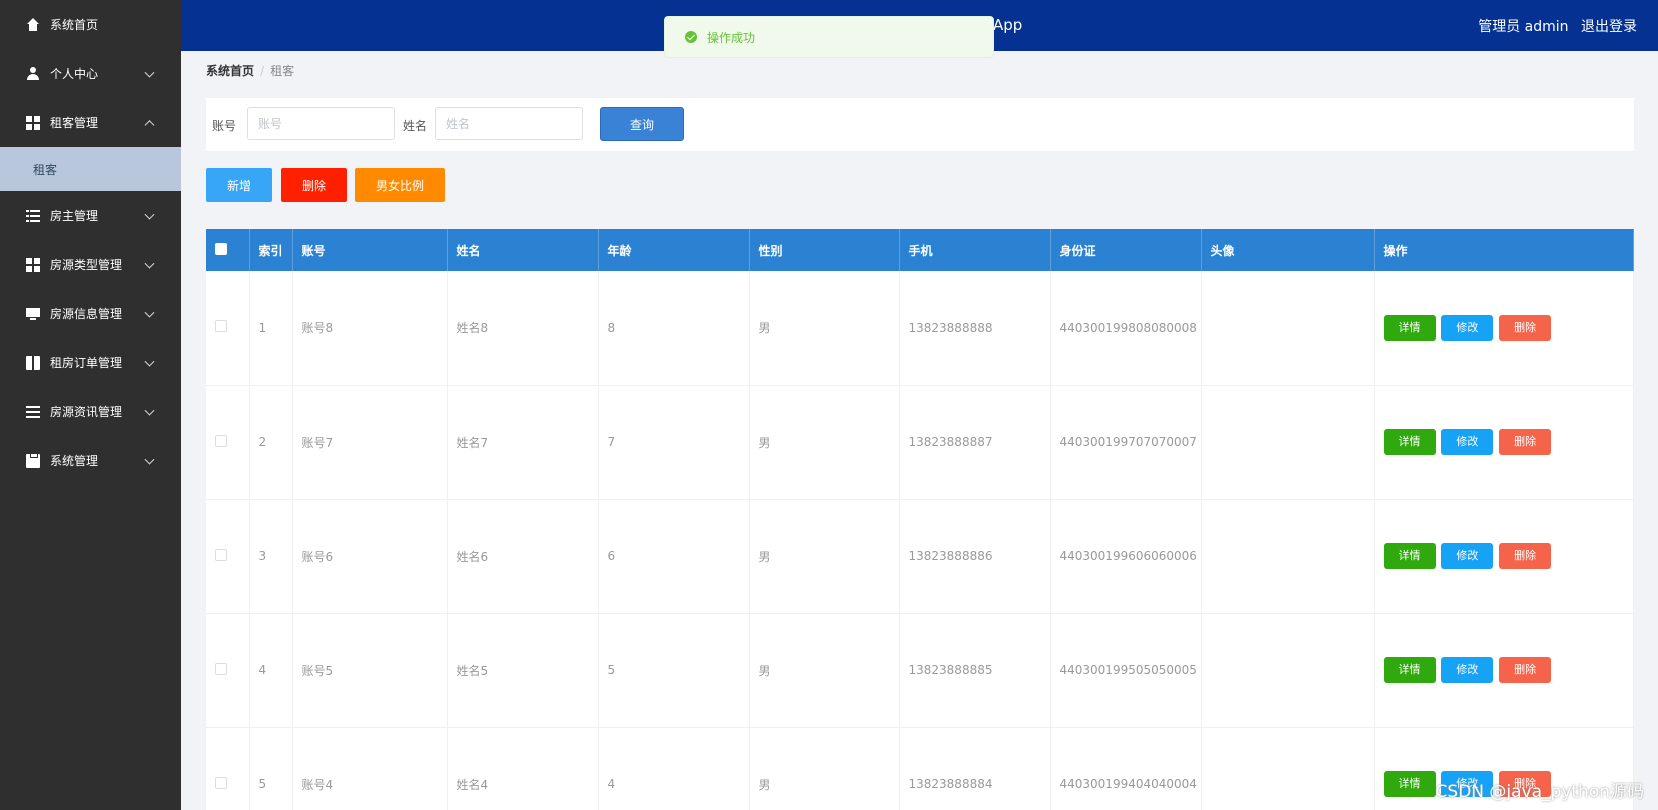 The height and width of the screenshot is (810, 1658). I want to click on select-all-checkbox, so click(221, 248).